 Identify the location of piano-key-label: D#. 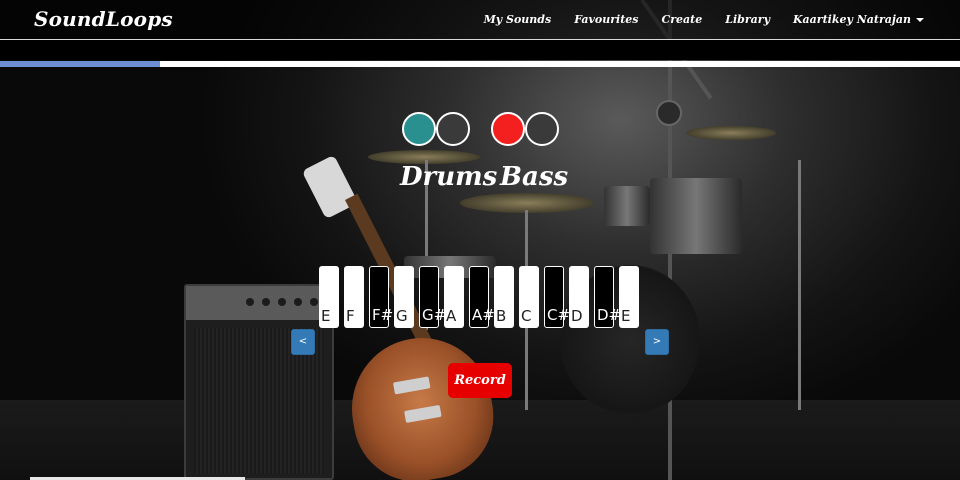
(609, 315).